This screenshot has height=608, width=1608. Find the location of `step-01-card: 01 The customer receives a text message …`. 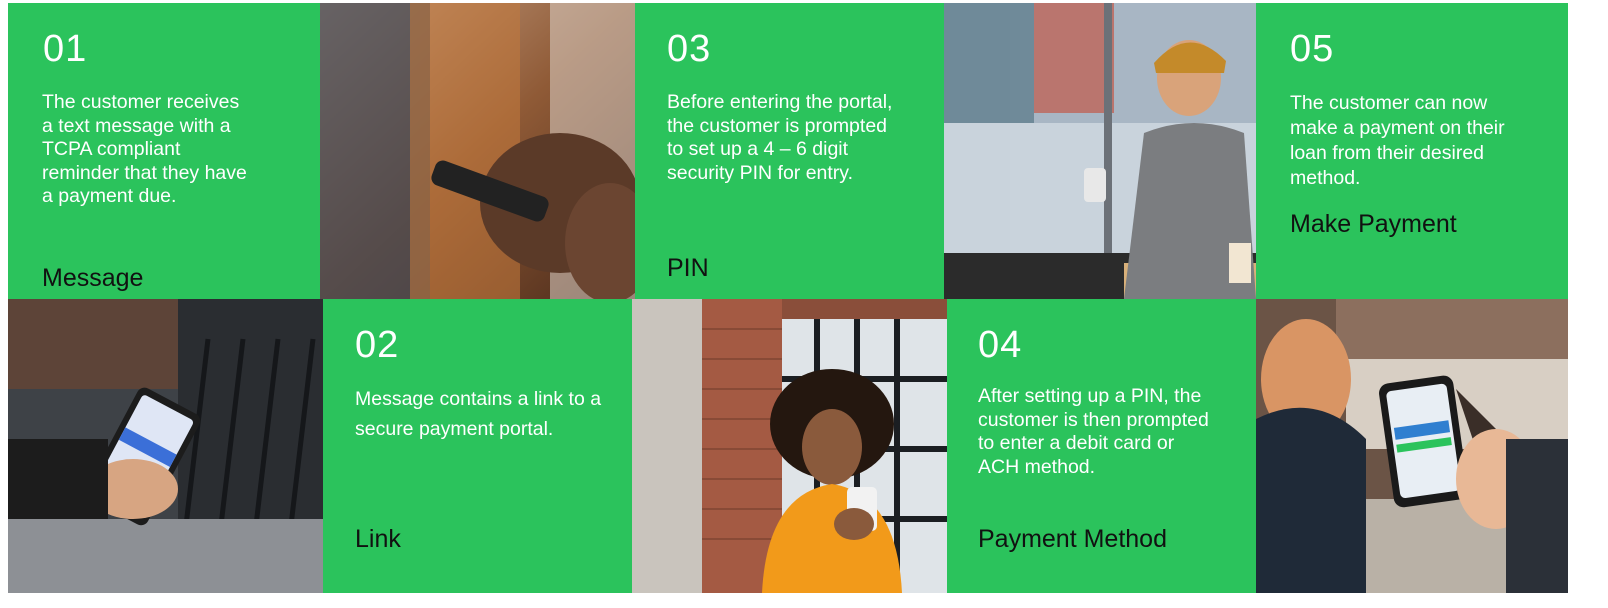

step-01-card: 01 The customer receives a text message … is located at coordinates (164, 151).